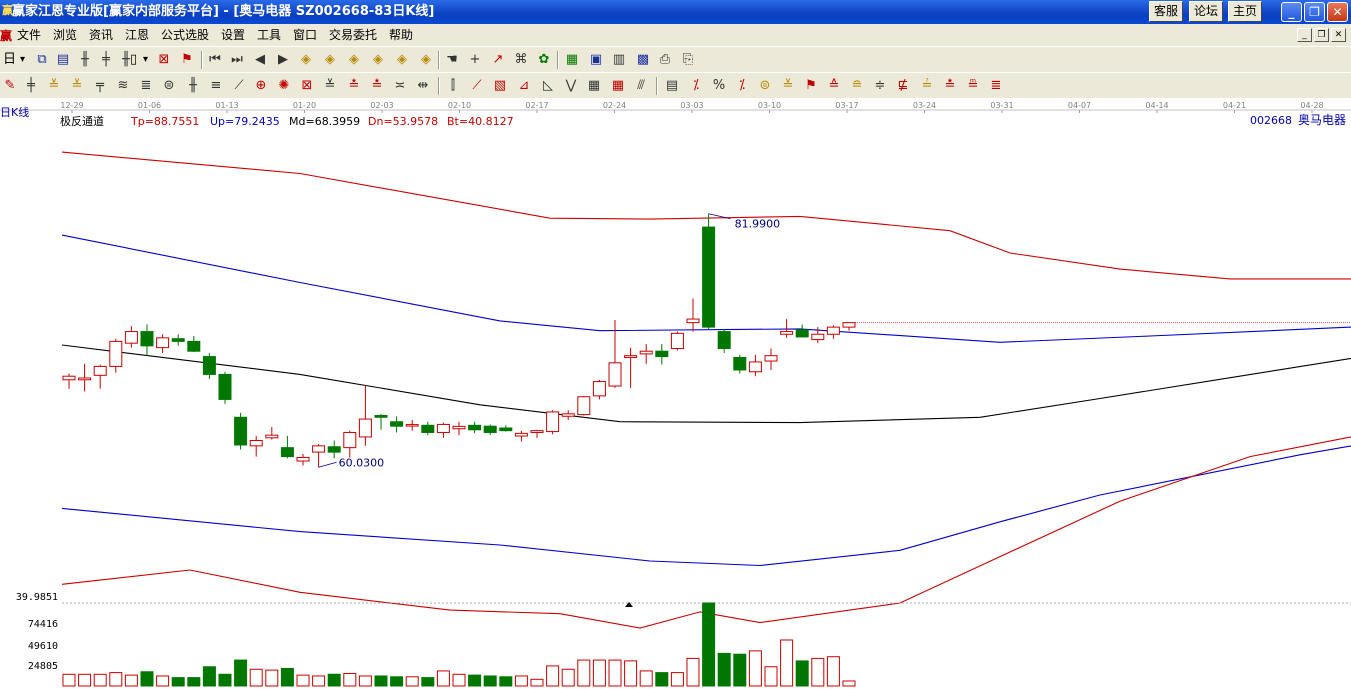 The width and height of the screenshot is (1351, 689). I want to click on notebook-icon: ▥, so click(619, 59).